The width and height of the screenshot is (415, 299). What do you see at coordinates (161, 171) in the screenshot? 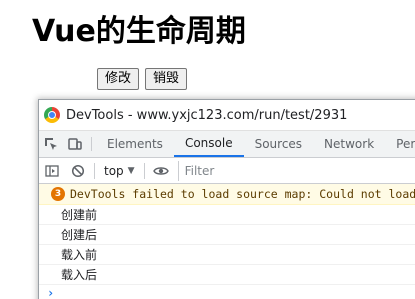
I see `eye-icon` at bounding box center [161, 171].